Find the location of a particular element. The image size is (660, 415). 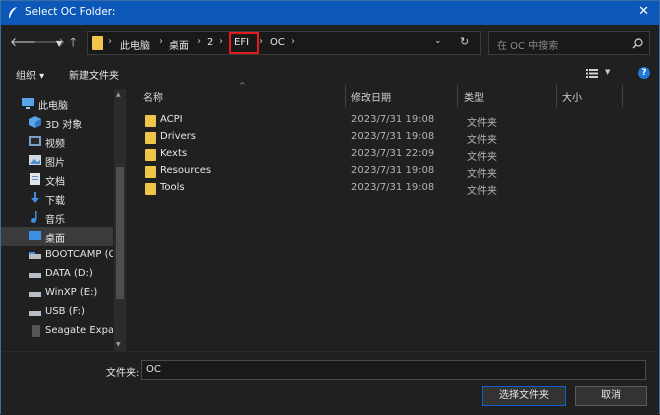

sidebar-item-seagate-drive: Seagate Expan is located at coordinates (57, 331).